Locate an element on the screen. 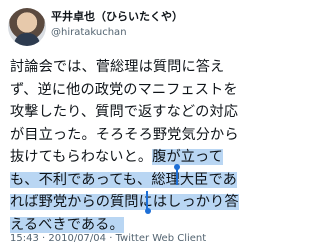 The height and width of the screenshot is (250, 320). user-handle: @hiratakuchan is located at coordinates (117, 32).